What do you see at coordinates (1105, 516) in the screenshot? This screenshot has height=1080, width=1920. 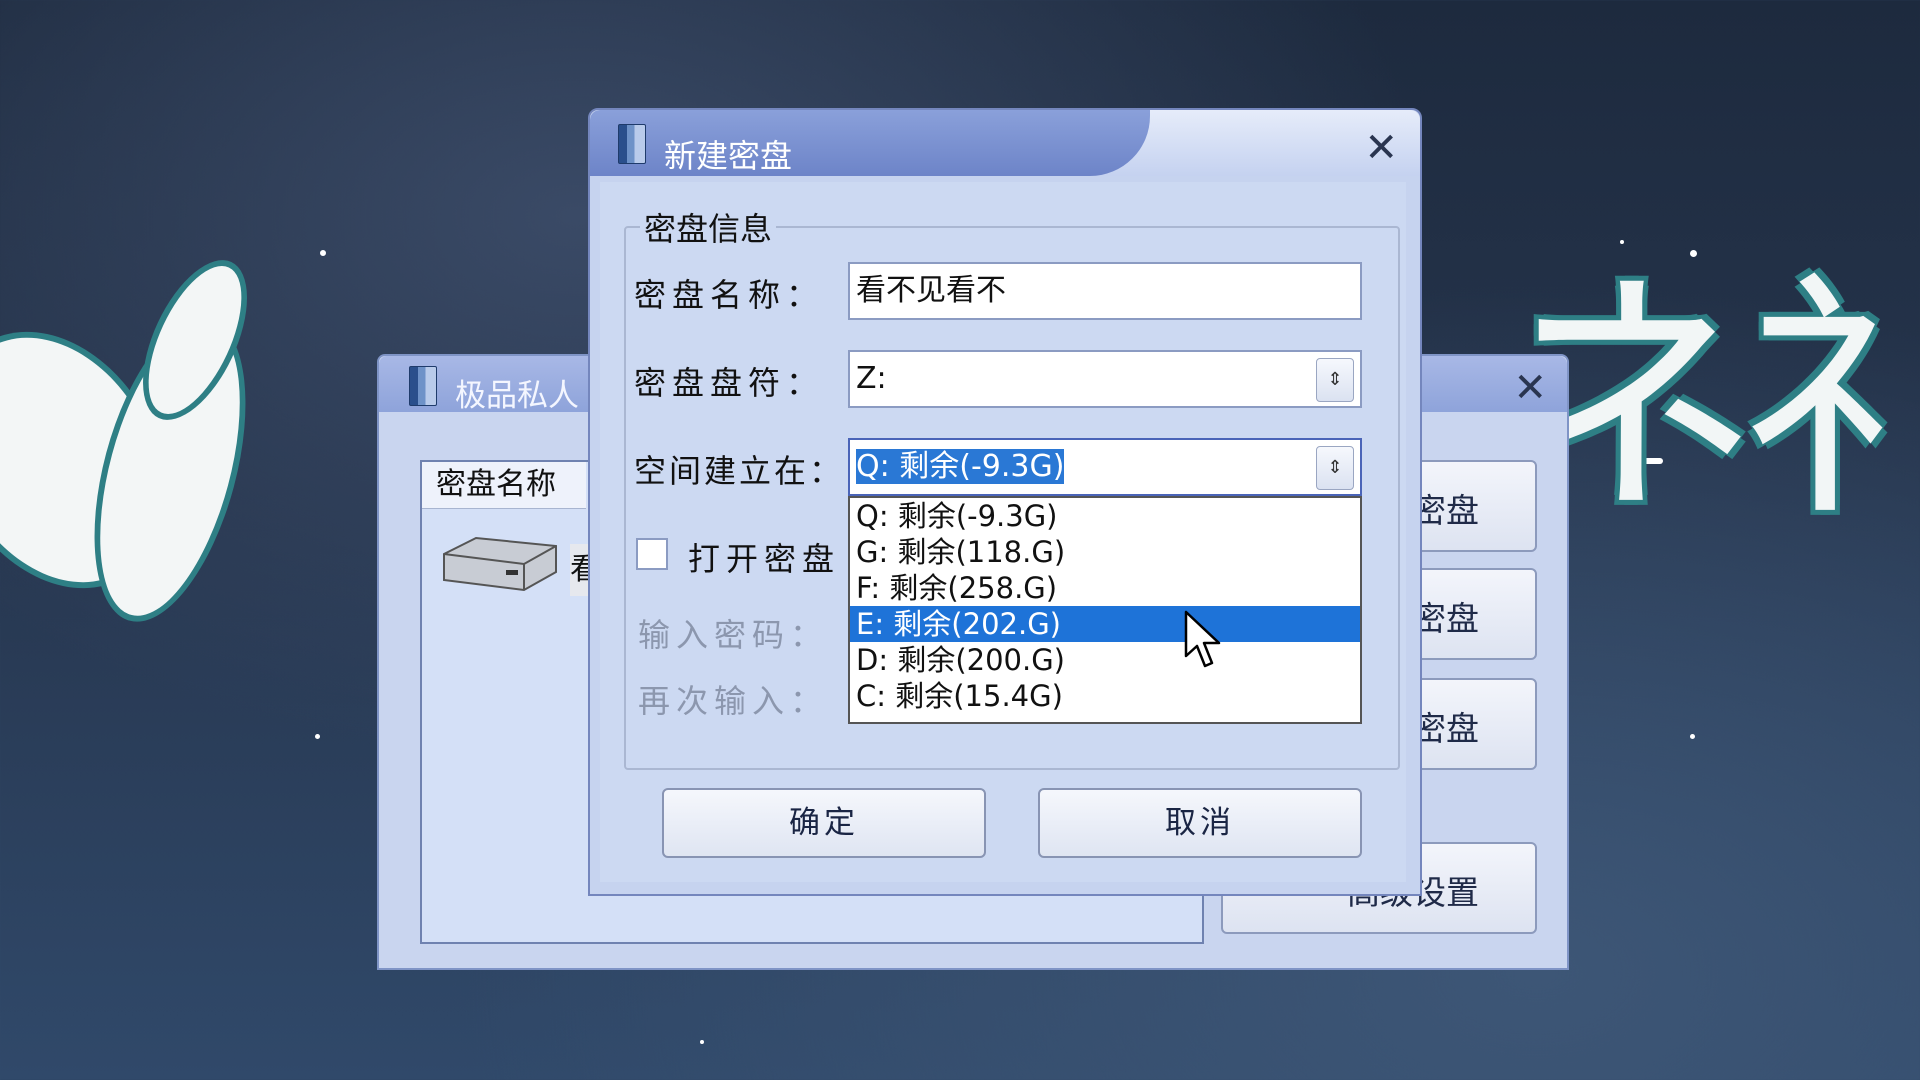 I see `dropdown-option: Q: 剩余(-9.3G)` at bounding box center [1105, 516].